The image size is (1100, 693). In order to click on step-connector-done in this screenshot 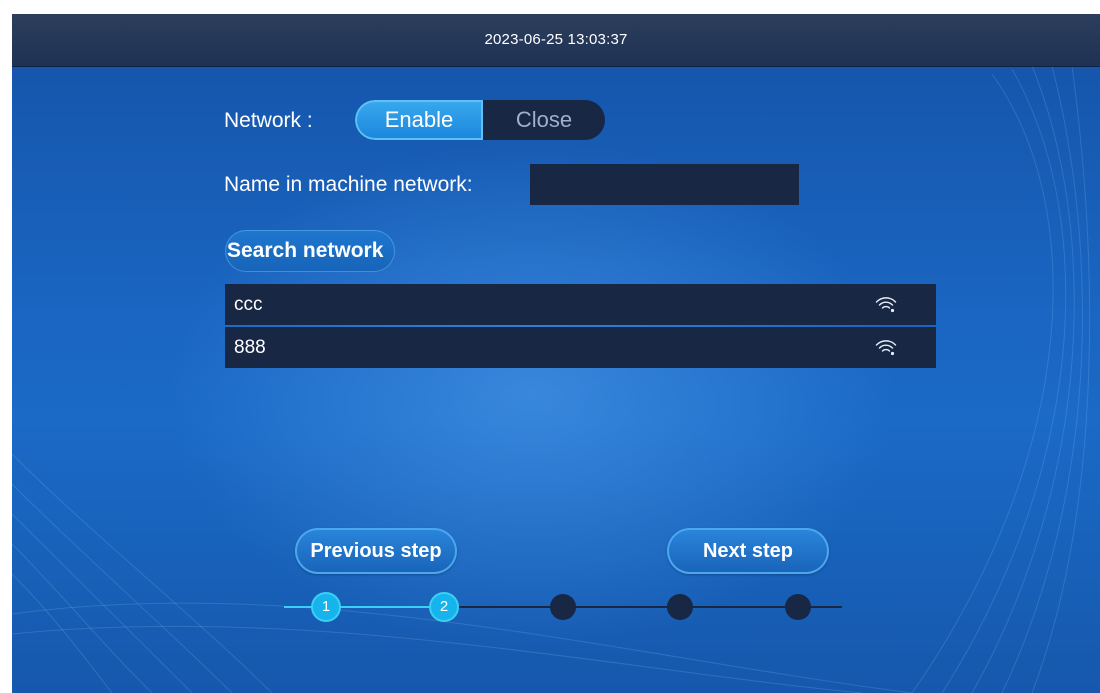, I will do `click(364, 607)`.